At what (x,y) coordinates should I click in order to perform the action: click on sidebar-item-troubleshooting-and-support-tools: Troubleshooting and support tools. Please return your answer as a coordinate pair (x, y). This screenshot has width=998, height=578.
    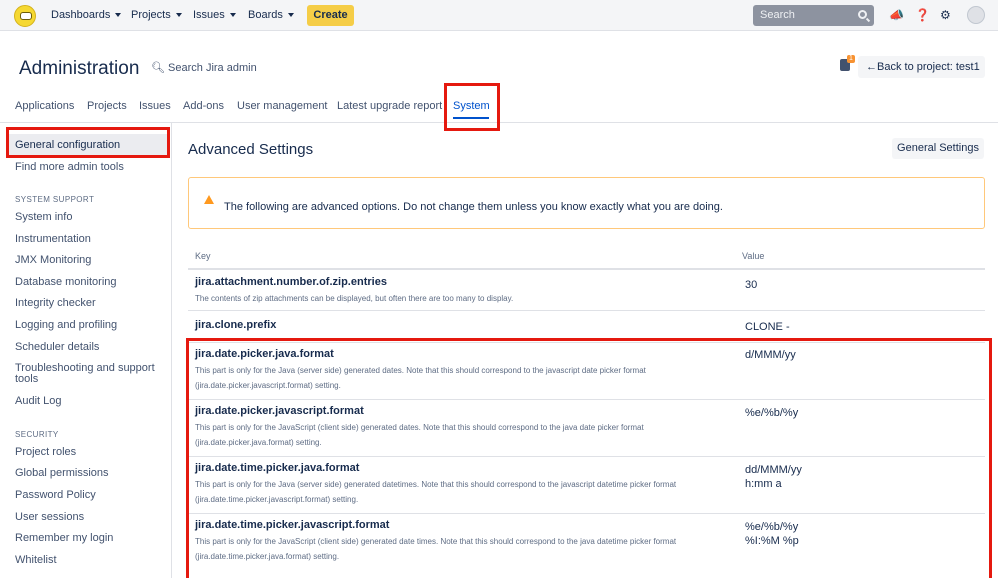
    Looking at the image, I should click on (87, 374).